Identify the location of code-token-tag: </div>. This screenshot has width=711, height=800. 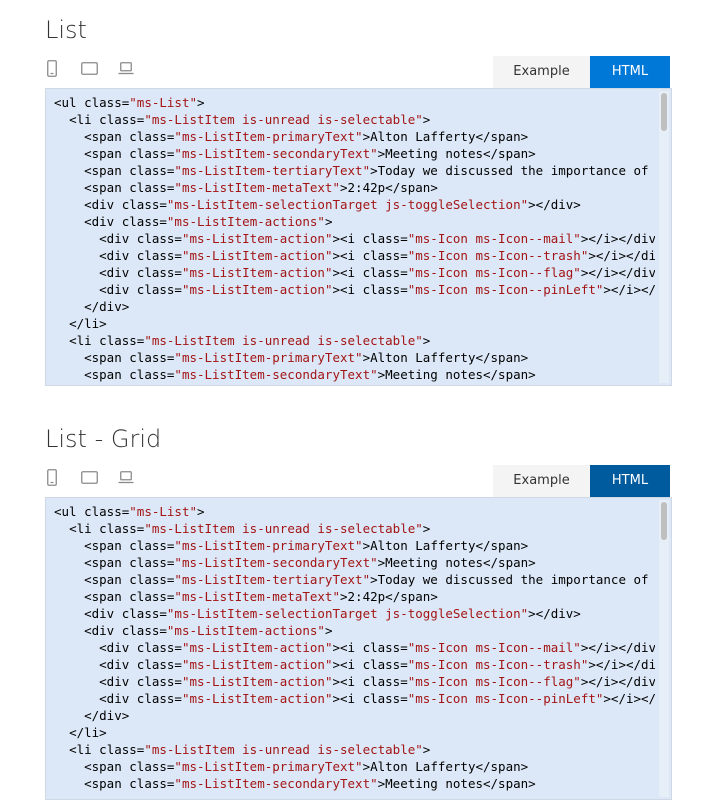
(107, 306).